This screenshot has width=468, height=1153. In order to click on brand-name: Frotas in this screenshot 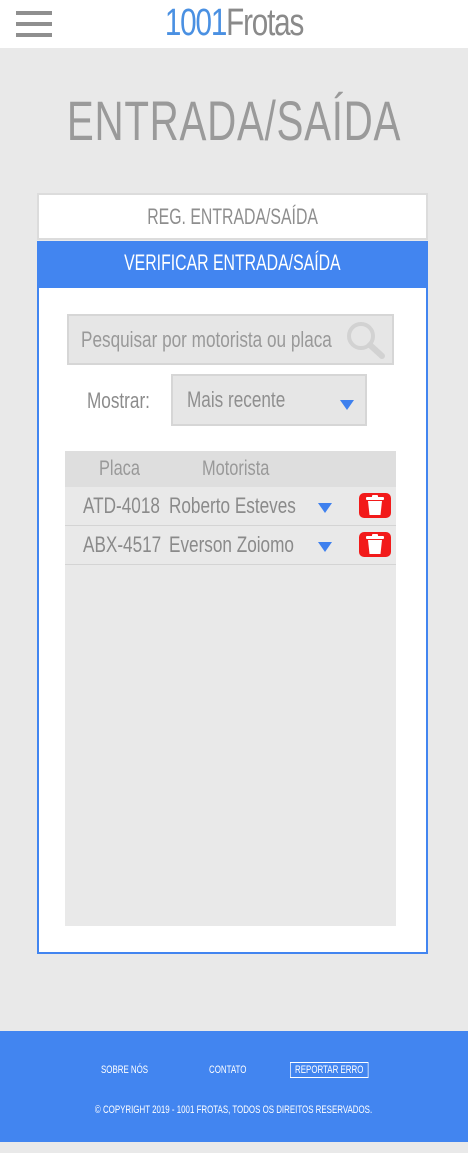, I will do `click(265, 23)`.